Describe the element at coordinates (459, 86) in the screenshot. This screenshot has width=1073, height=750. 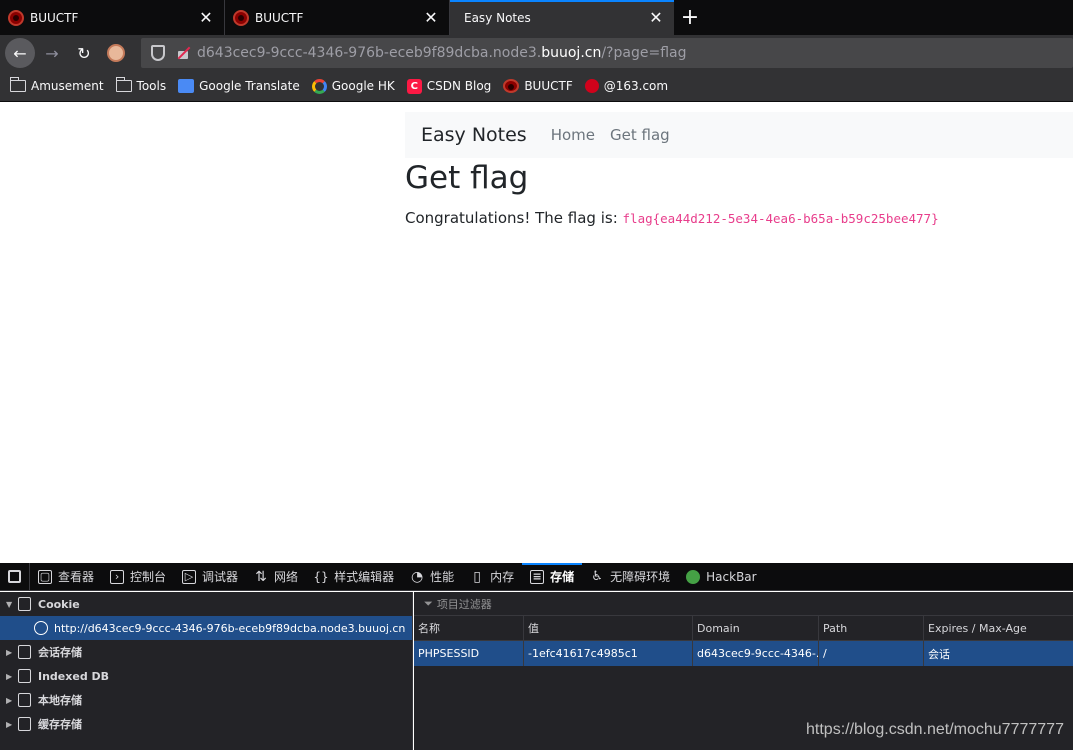
I see `bookmark-label: CSDN Blog` at that location.